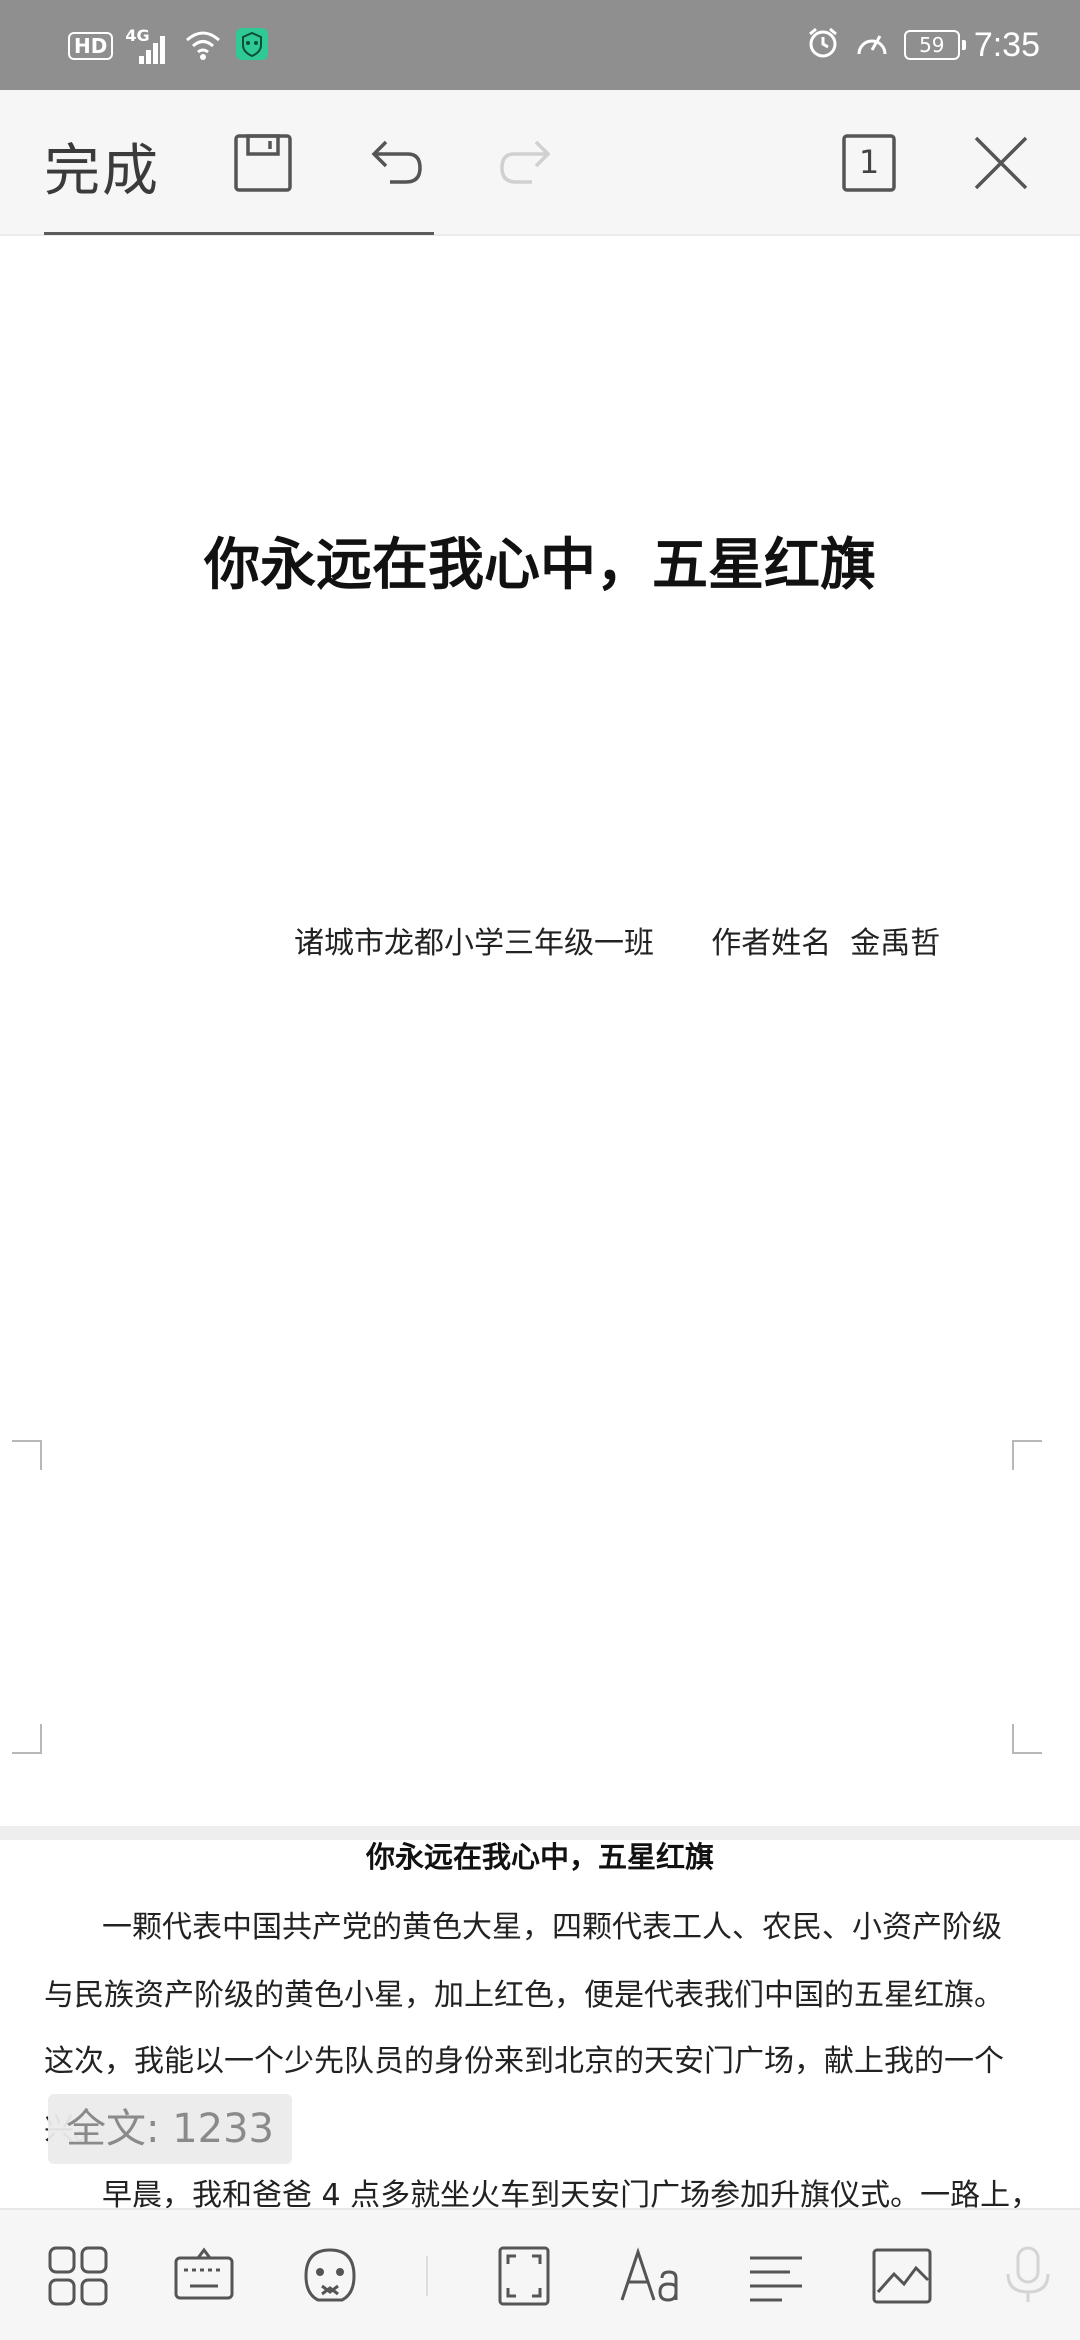 This screenshot has height=2340, width=1080. What do you see at coordinates (823, 45) in the screenshot?
I see `alarm-icon` at bounding box center [823, 45].